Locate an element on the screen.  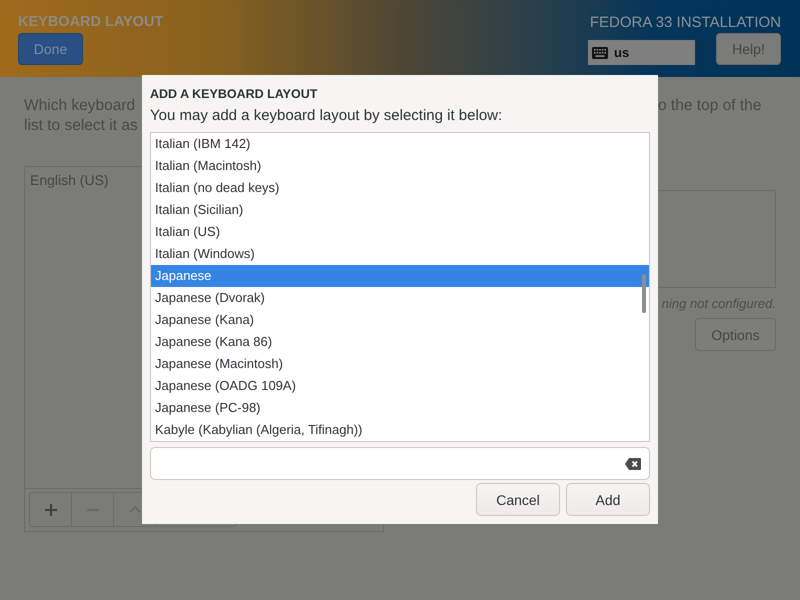
clear-icon is located at coordinates (633, 464).